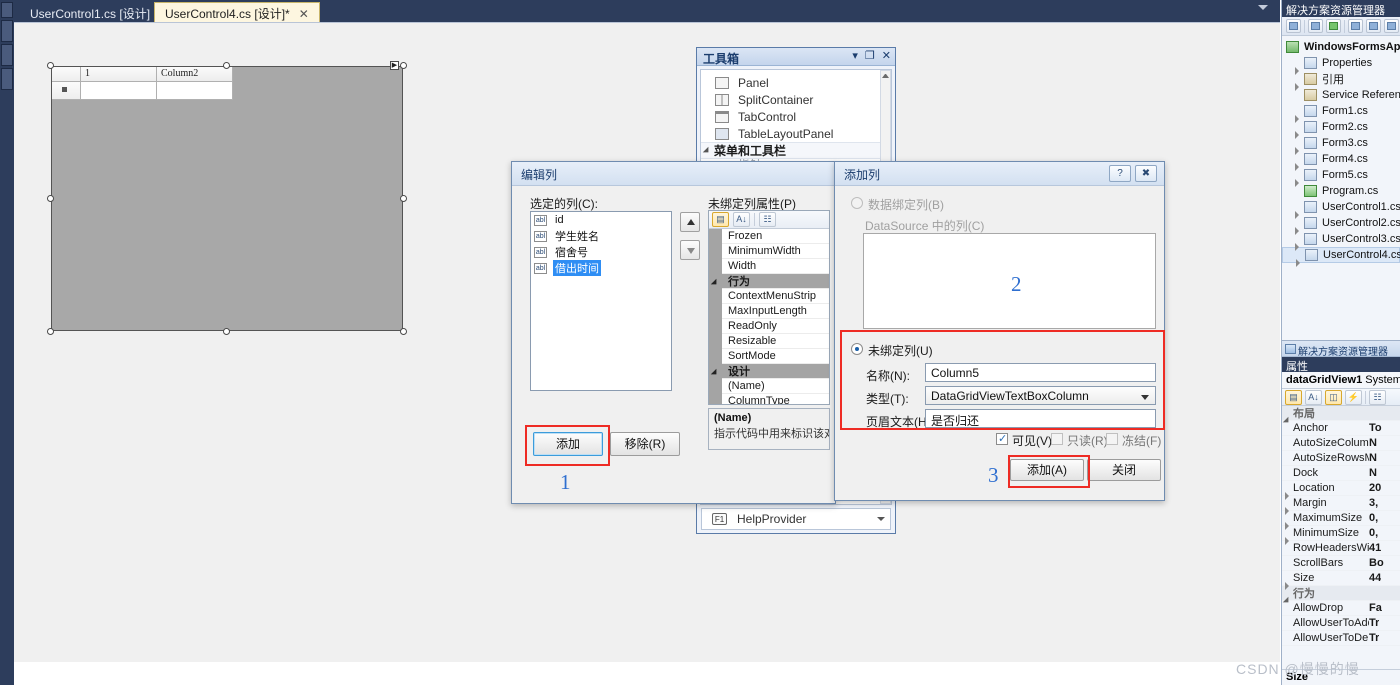  Describe the element at coordinates (885, 76) in the screenshot. I see `scroll-up-icon` at that location.